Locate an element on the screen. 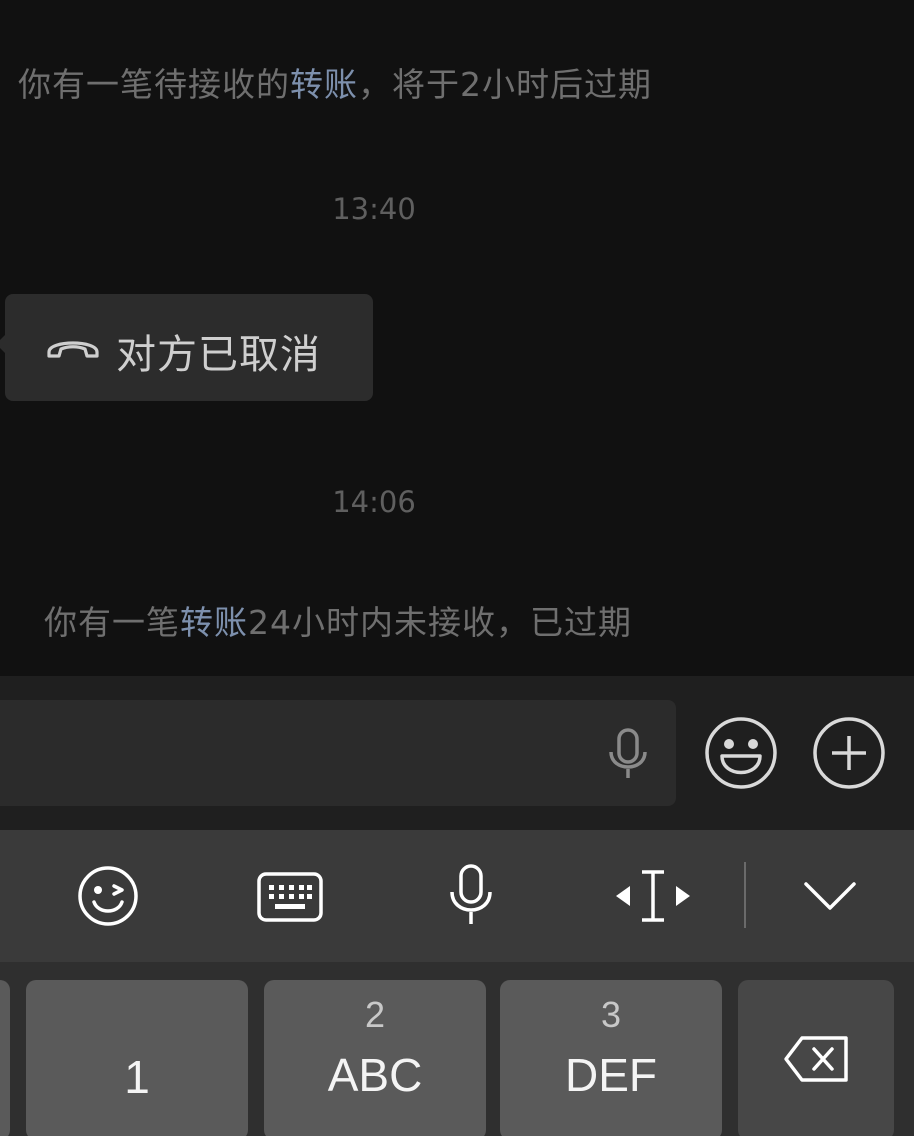 This screenshot has width=914, height=1136. system-message-suffix: ，将于2小时后过期 is located at coordinates (505, 84).